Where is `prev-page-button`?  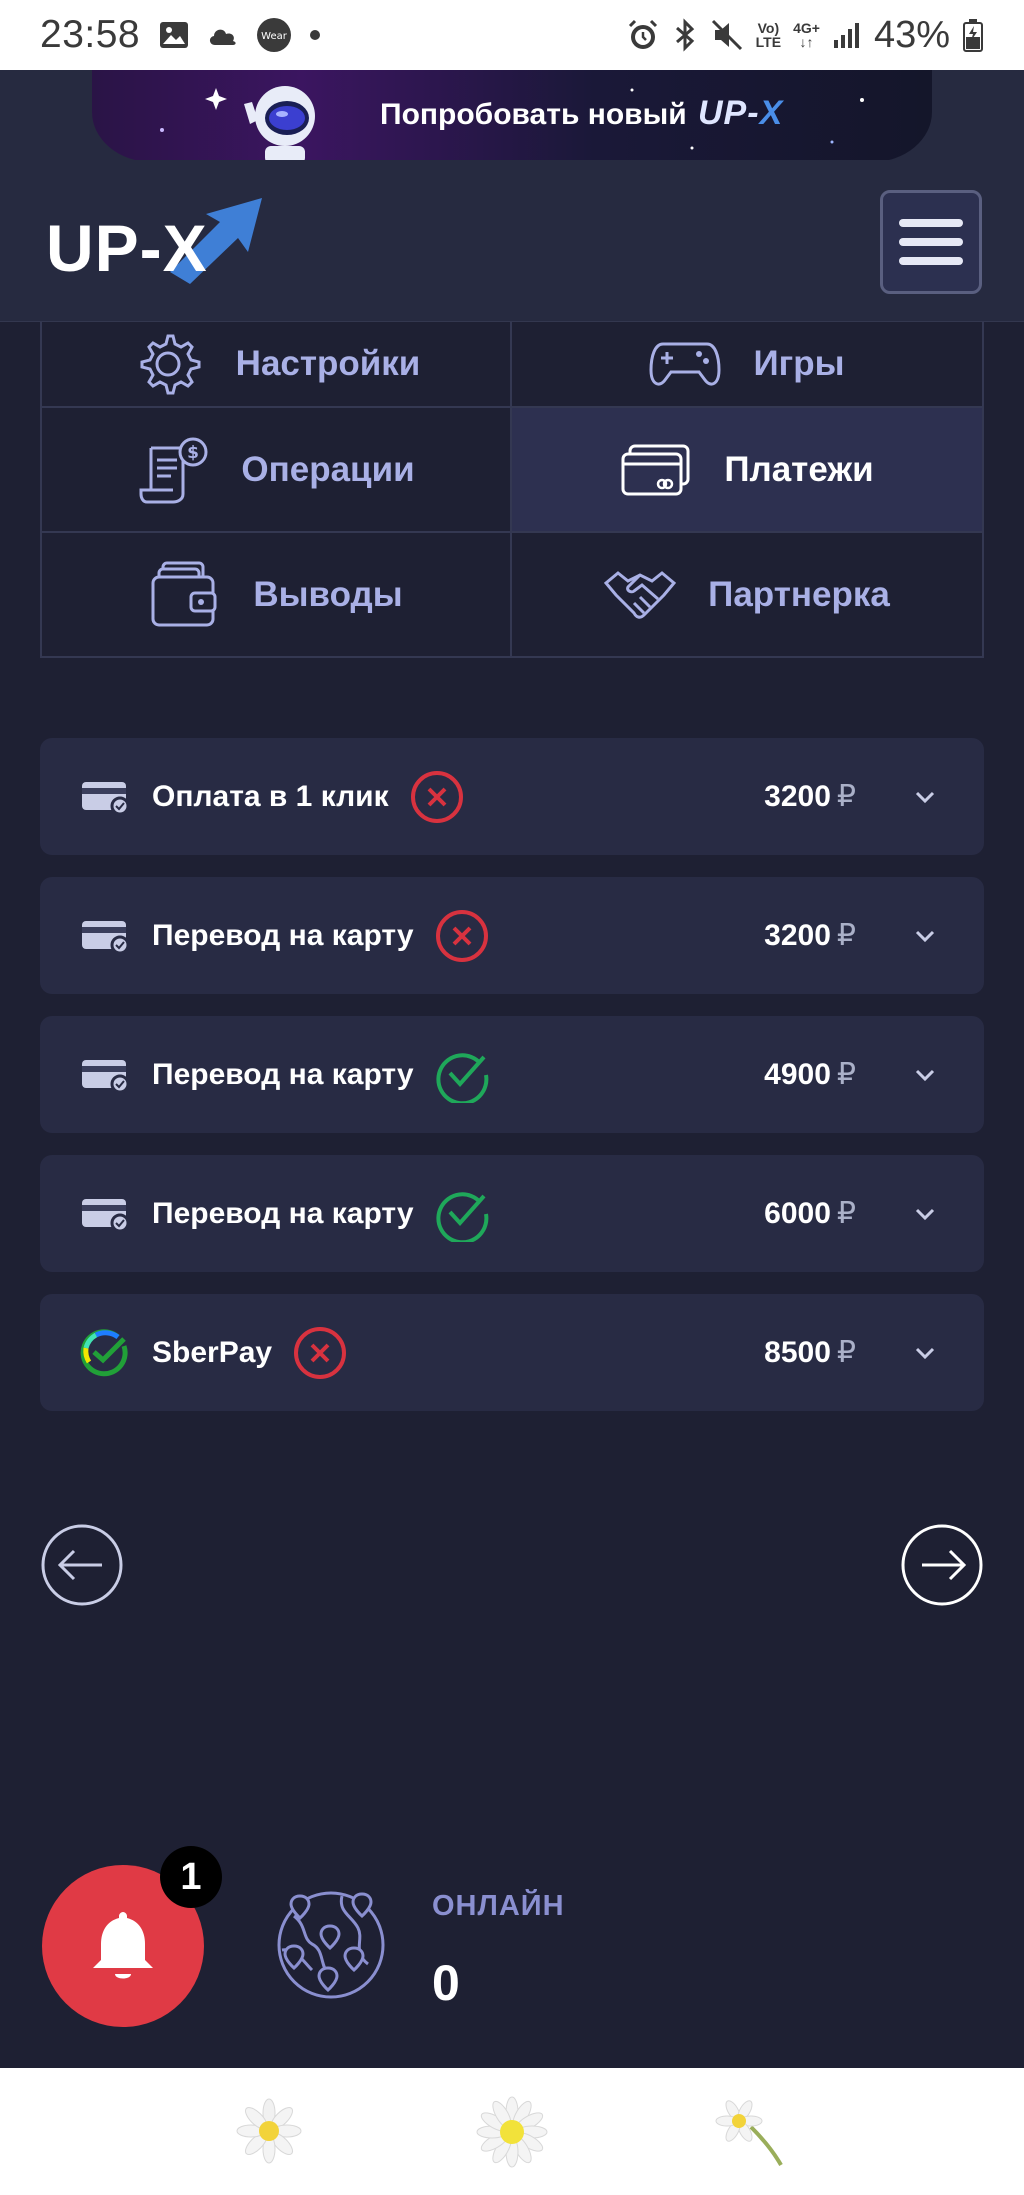 prev-page-button is located at coordinates (82, 1565).